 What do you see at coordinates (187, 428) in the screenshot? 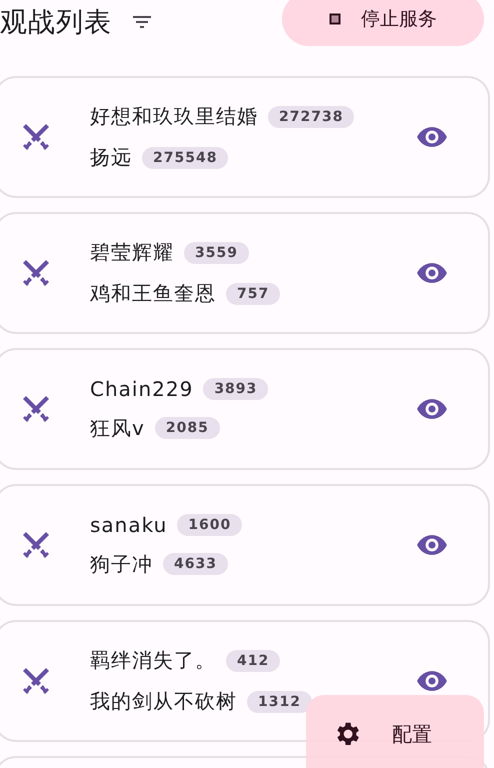
I see `score-badge: 2085` at bounding box center [187, 428].